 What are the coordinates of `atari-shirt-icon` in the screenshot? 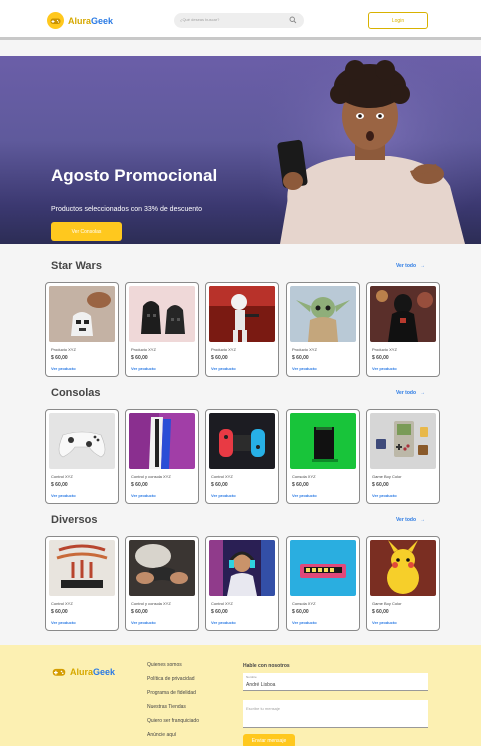 It's located at (82, 568).